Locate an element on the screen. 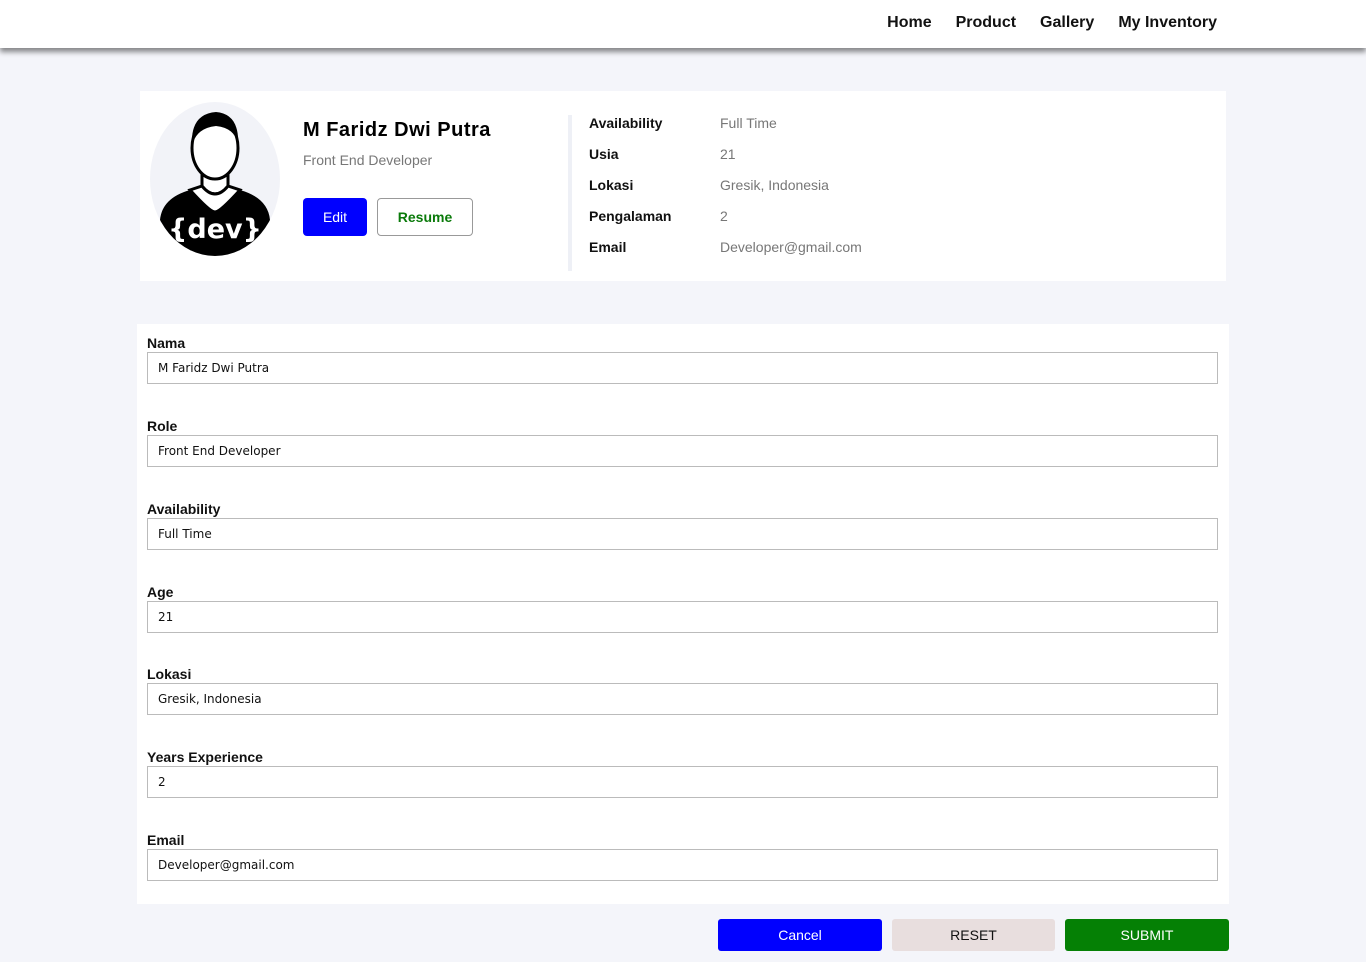 Image resolution: width=1366 pixels, height=962 pixels. field-role: Role is located at coordinates (682, 442).